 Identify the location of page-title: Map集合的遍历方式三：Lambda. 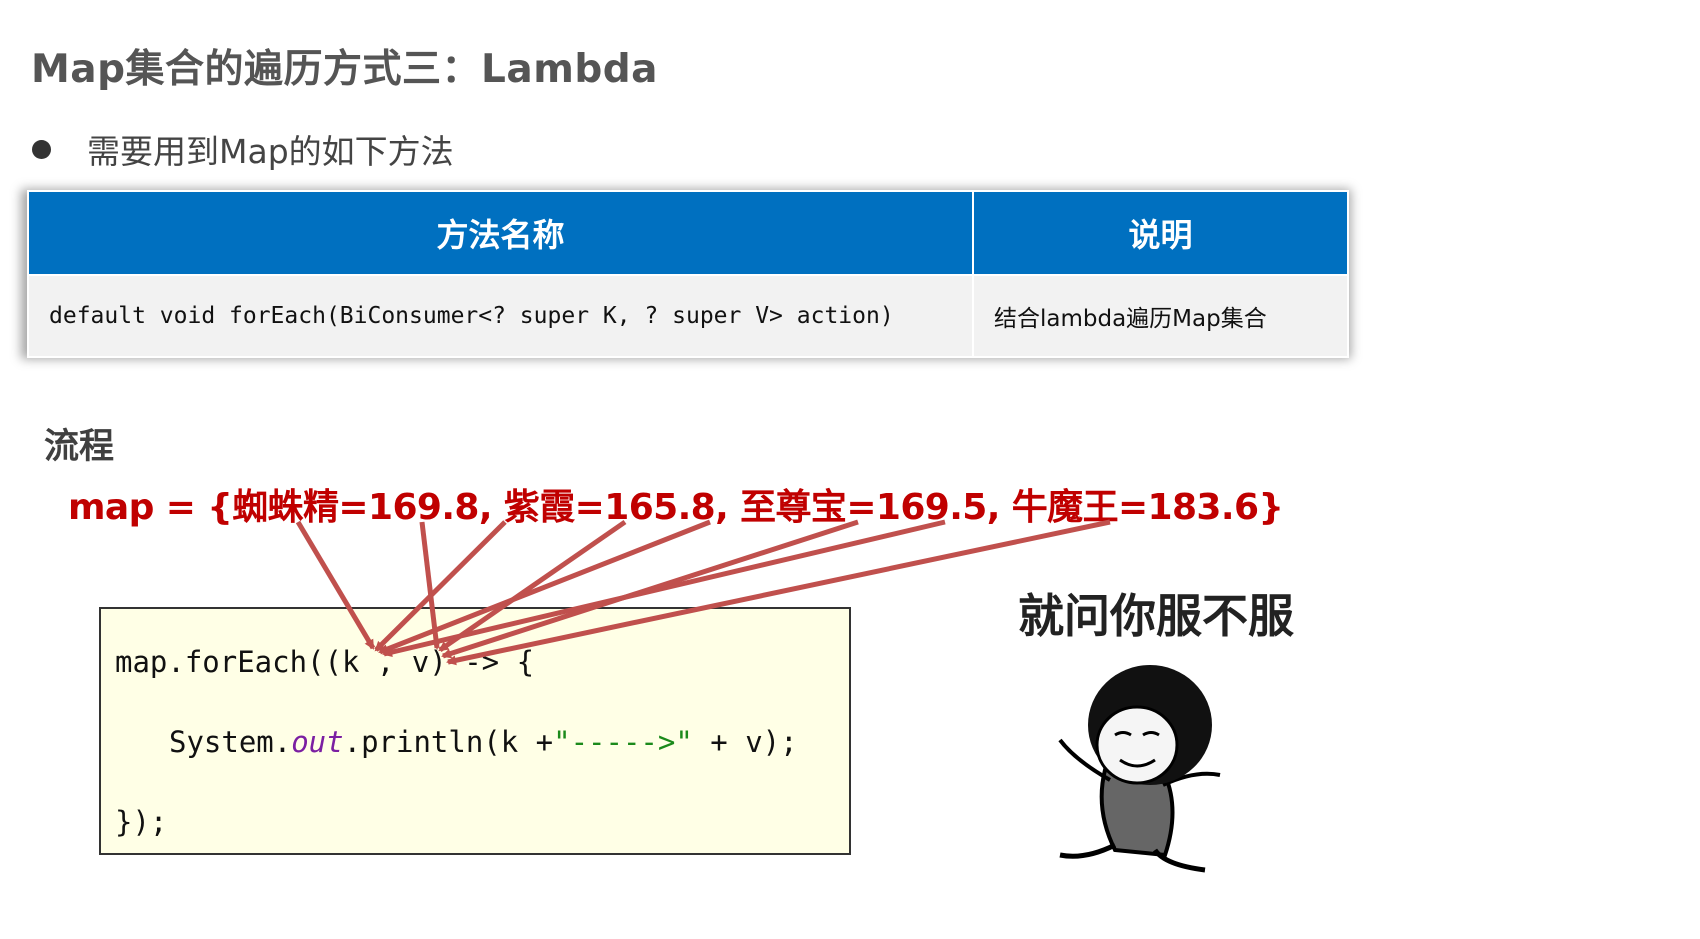
(345, 69).